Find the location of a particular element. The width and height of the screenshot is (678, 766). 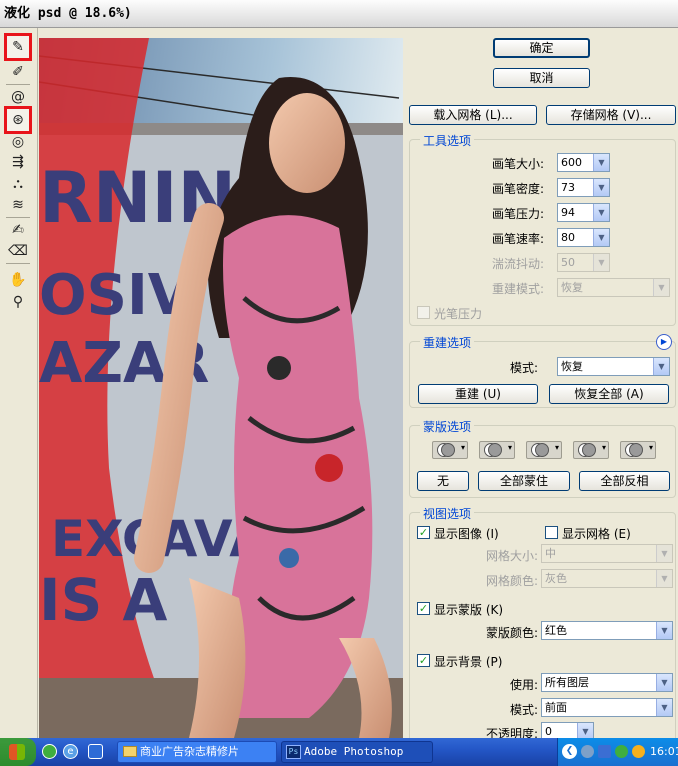

photoshop-icon: Ps is located at coordinates (293, 752).